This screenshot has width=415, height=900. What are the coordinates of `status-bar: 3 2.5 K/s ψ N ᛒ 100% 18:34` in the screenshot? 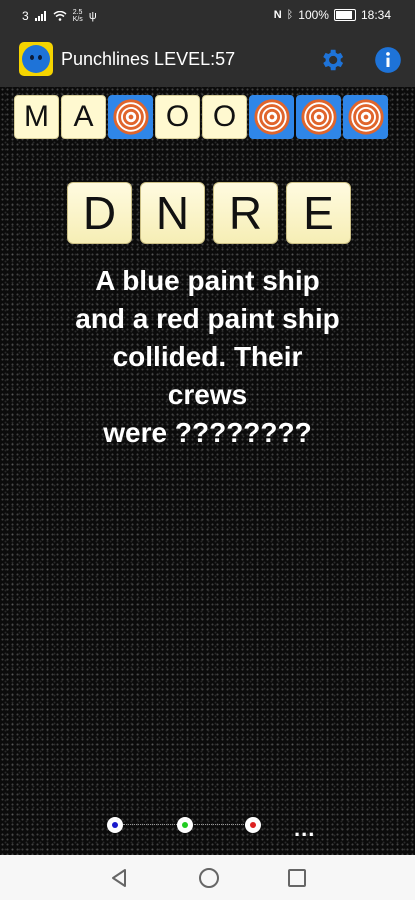 It's located at (207, 16).